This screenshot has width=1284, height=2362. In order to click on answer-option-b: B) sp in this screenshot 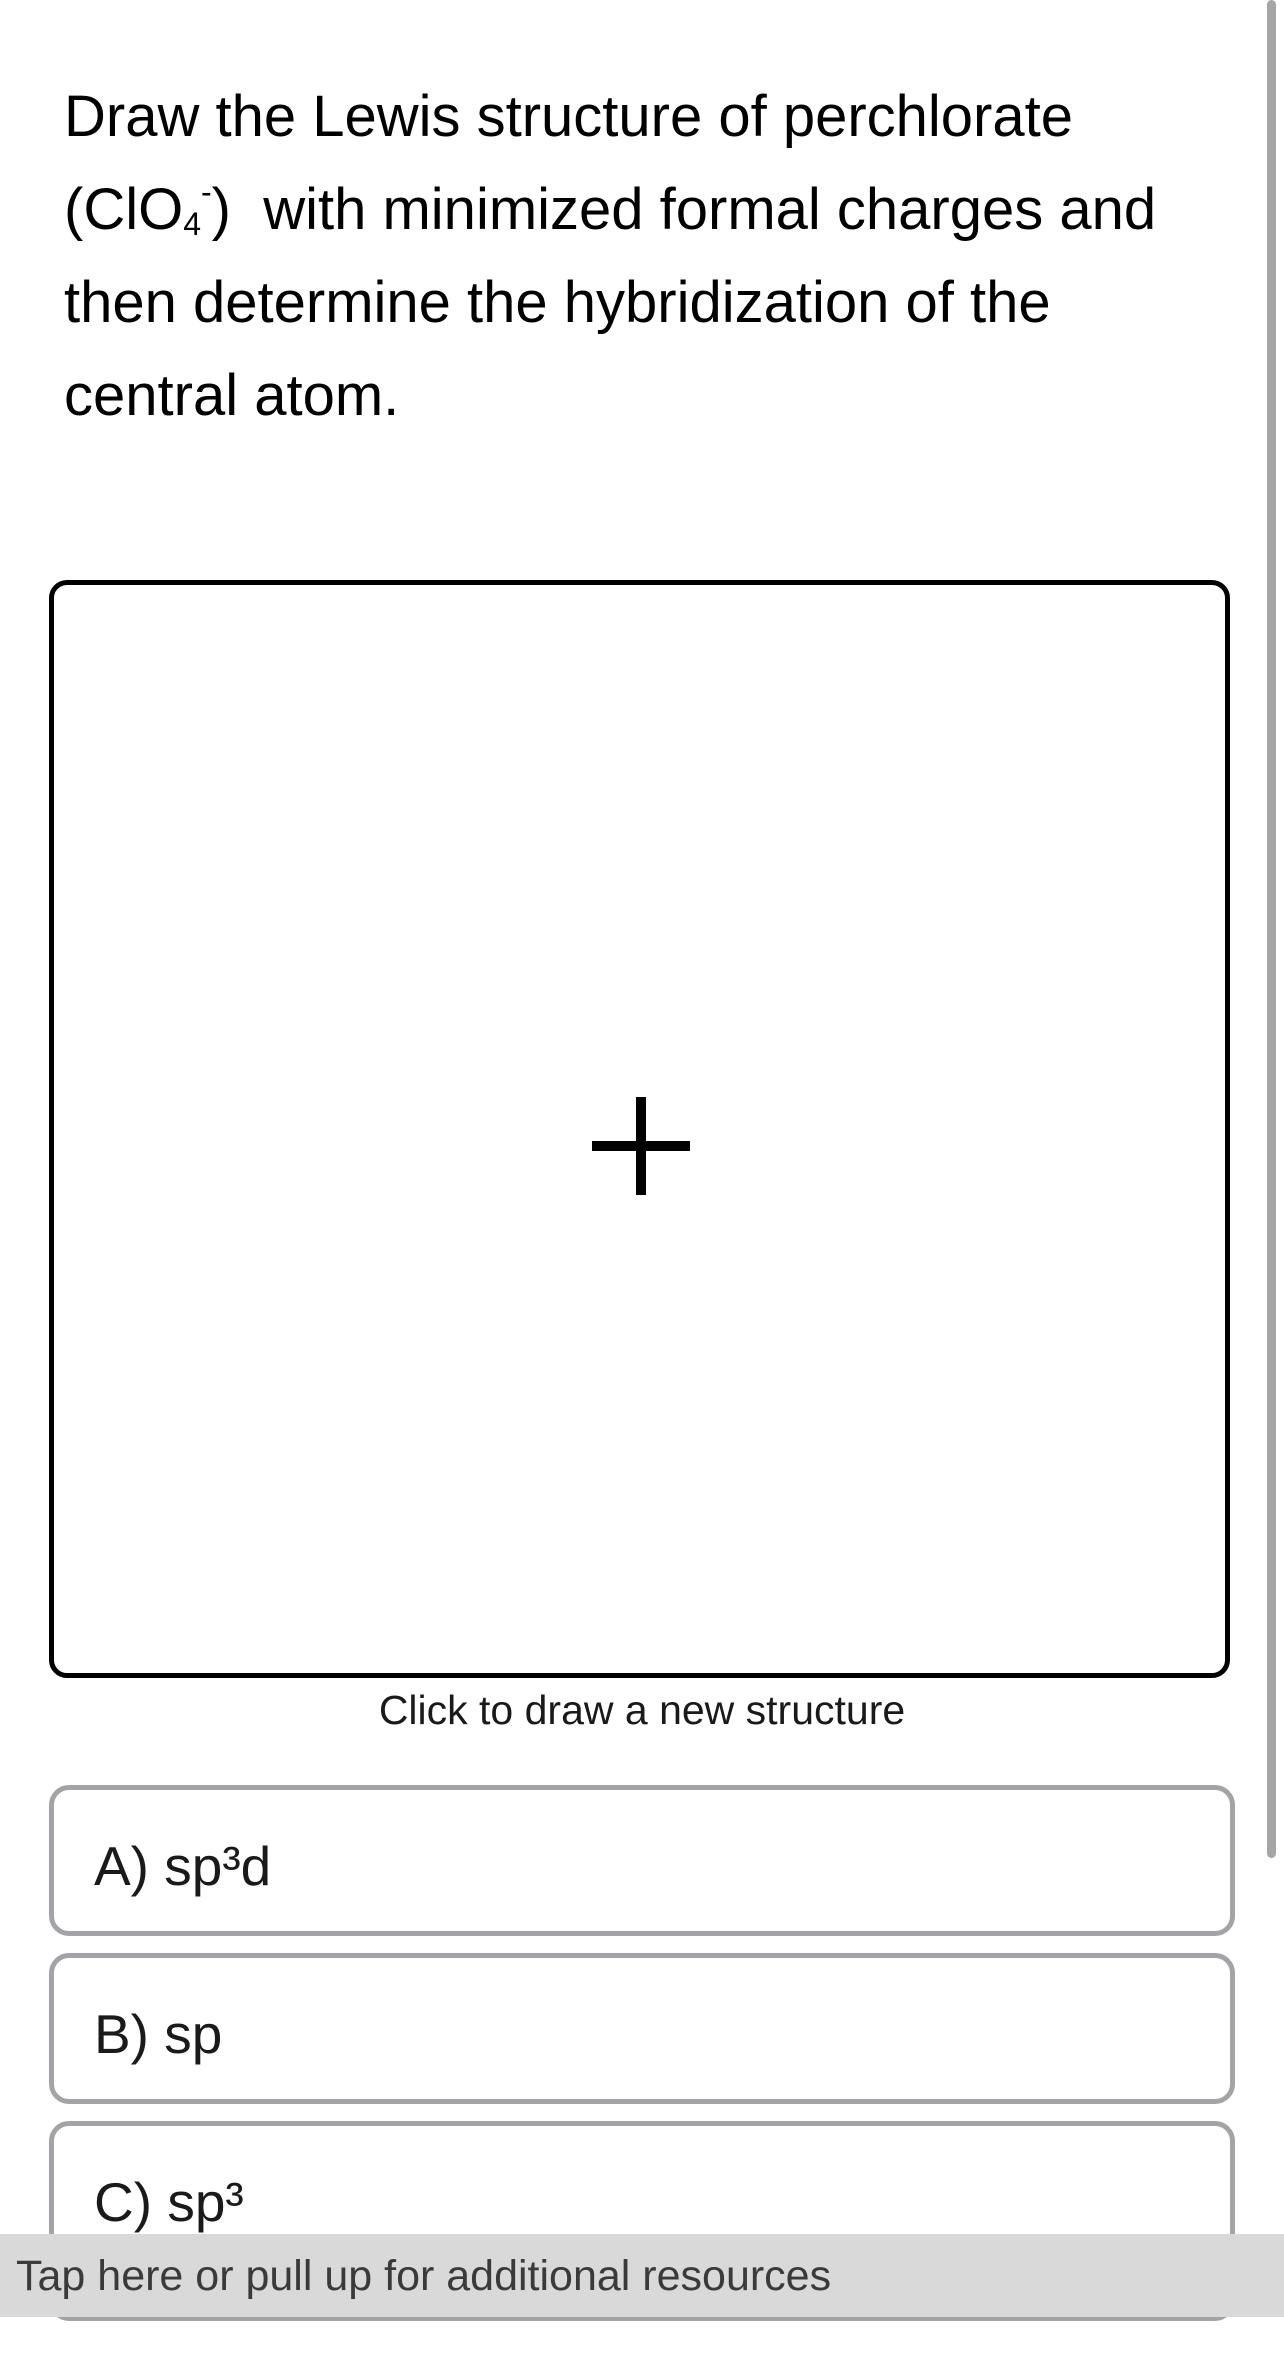, I will do `click(642, 2028)`.